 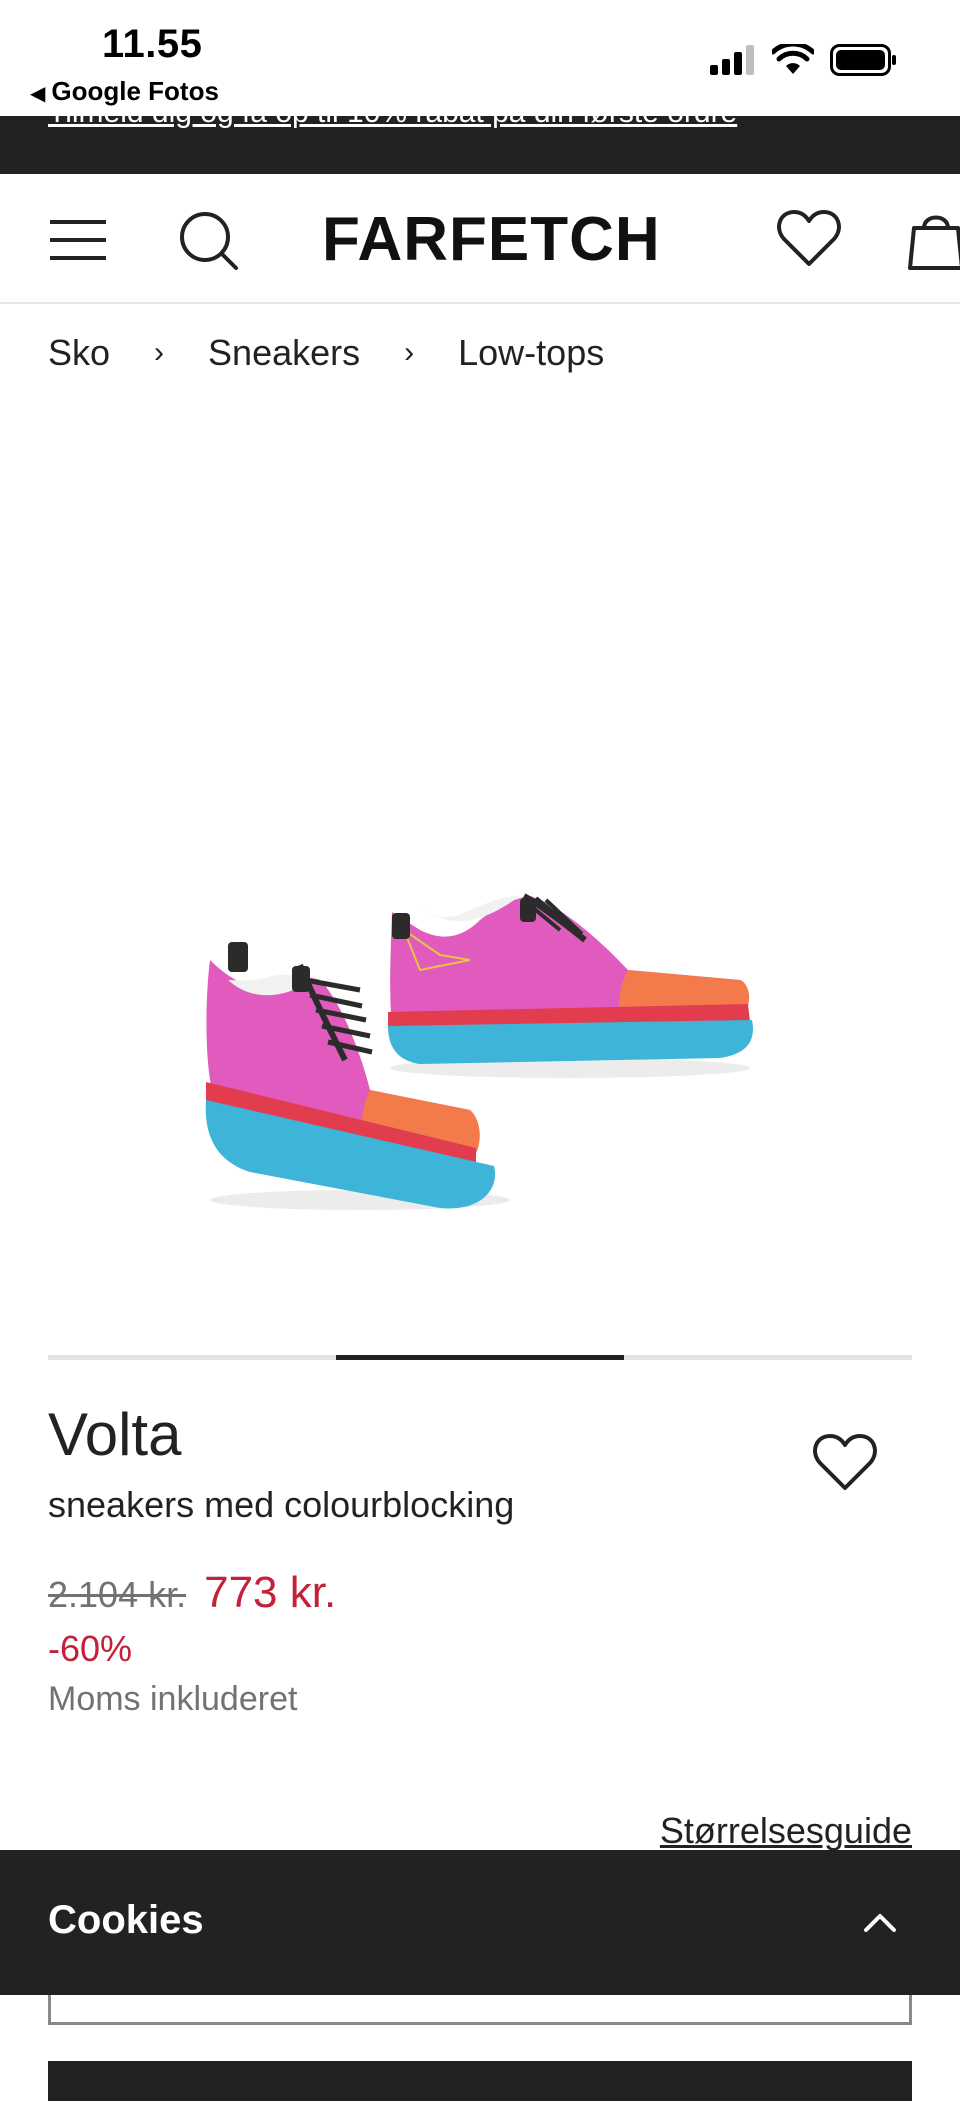 What do you see at coordinates (38, 94) in the screenshot?
I see `back-arrow-icon: ◀` at bounding box center [38, 94].